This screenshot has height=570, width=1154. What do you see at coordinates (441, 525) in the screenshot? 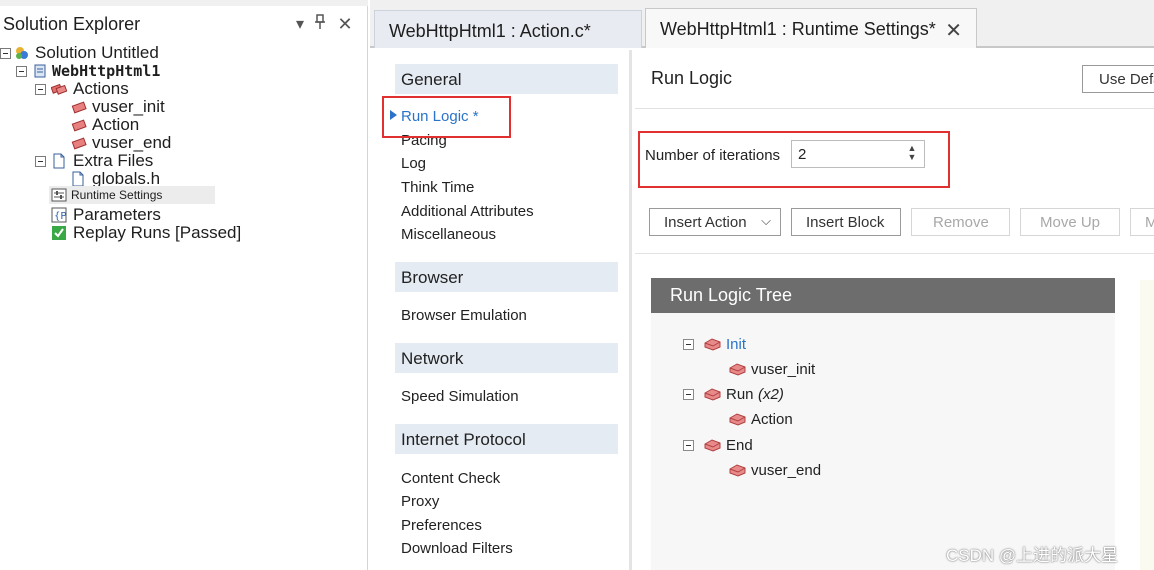
I see `nav-item-preferences: Preferences` at bounding box center [441, 525].